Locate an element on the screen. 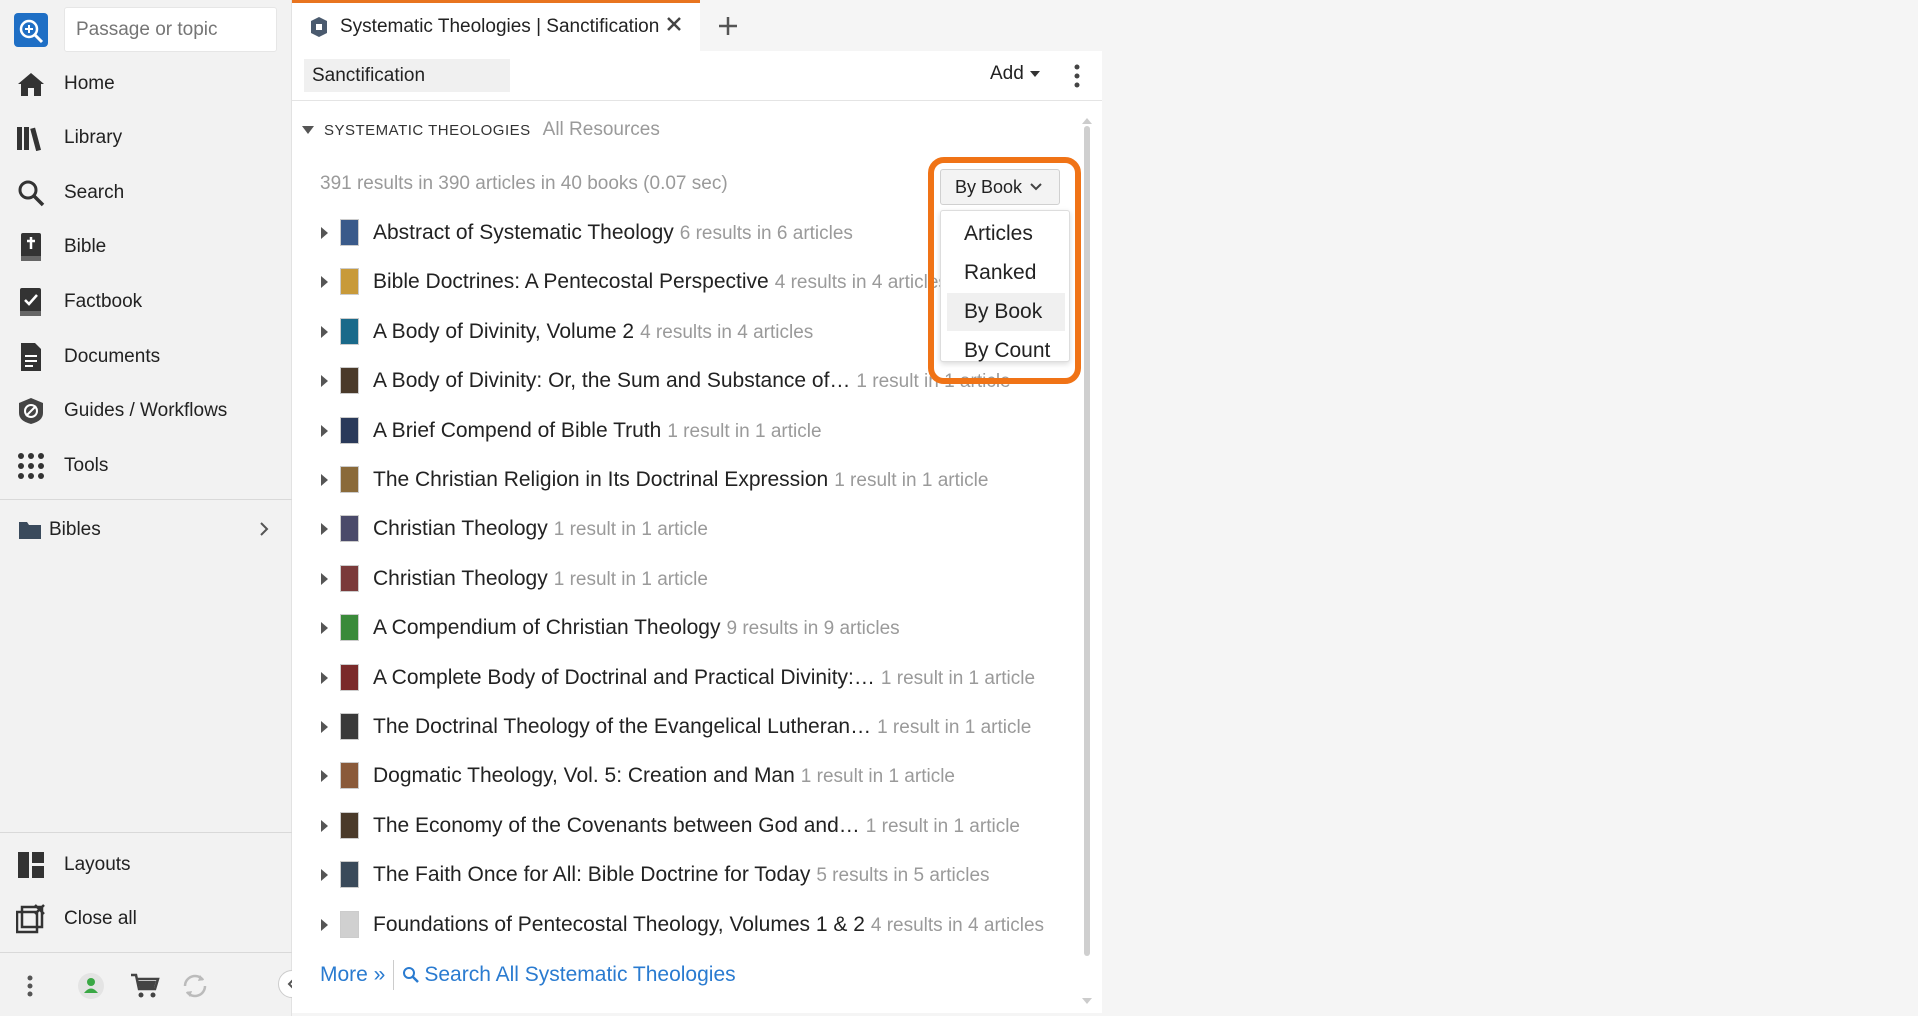 This screenshot has width=1918, height=1016. result-group-header: SYSTEMATIC THEOLOGIES All Resources is located at coordinates (481, 130).